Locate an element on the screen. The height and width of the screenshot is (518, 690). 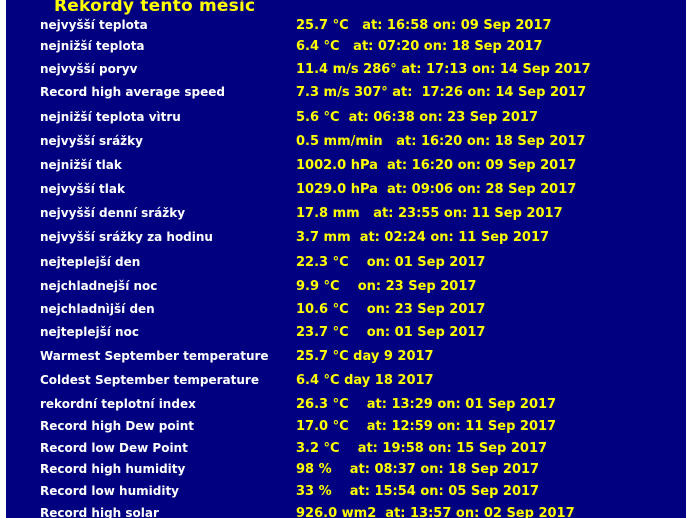
record-label: rekordní teplotní index is located at coordinates (118, 404).